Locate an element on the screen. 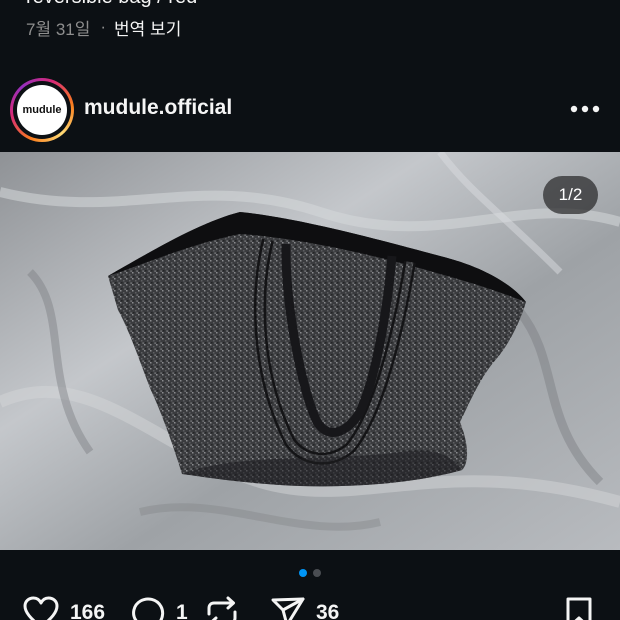 This screenshot has height=620, width=620. story-ring: mudule is located at coordinates (42, 110).